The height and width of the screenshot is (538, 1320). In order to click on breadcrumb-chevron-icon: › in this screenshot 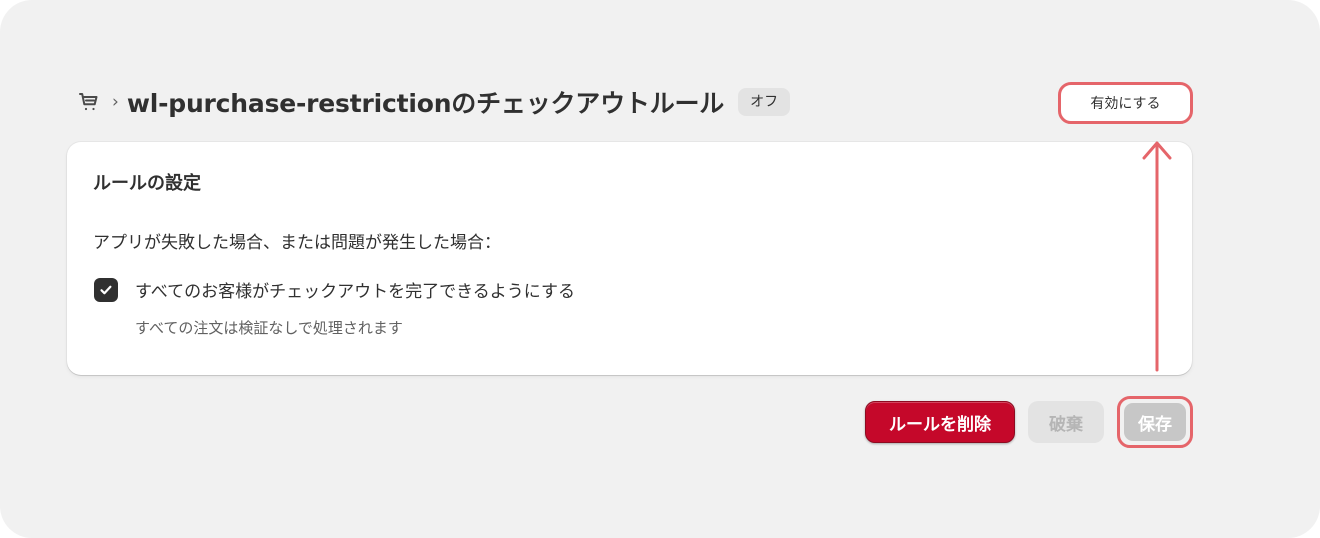, I will do `click(115, 101)`.